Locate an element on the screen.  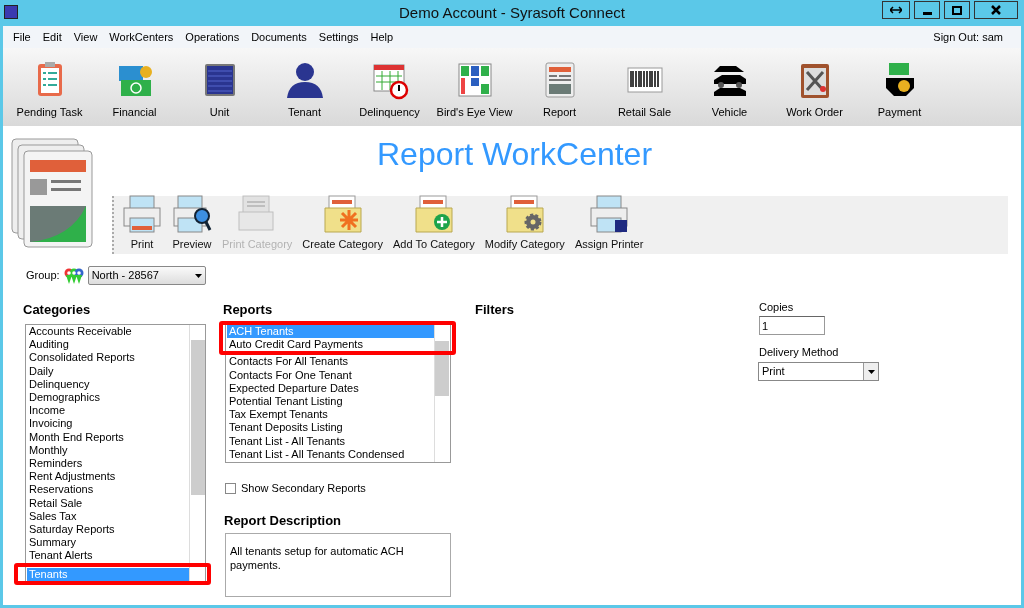
menu-item: View is located at coordinates (85, 37).